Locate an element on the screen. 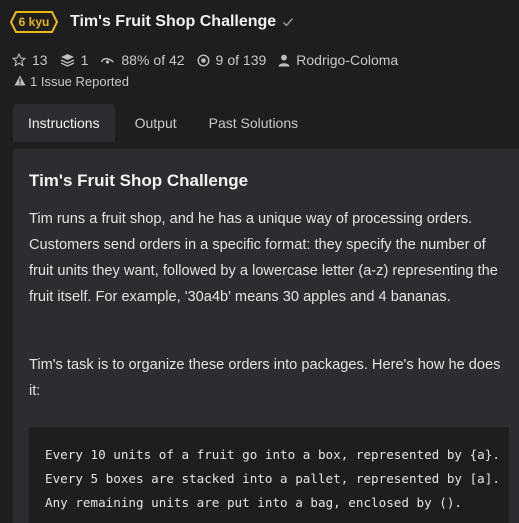  user-icon is located at coordinates (284, 60).